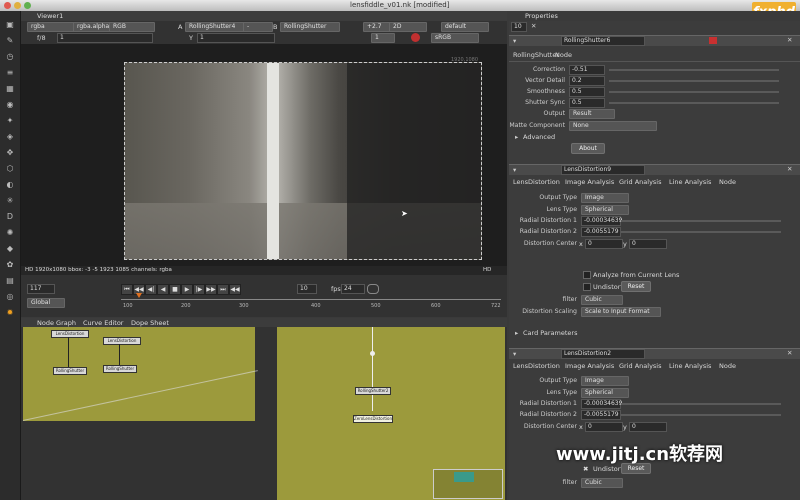 The height and width of the screenshot is (500, 800). Describe the element at coordinates (10, 232) in the screenshot. I see `particles-tool-icon: ✺` at that location.